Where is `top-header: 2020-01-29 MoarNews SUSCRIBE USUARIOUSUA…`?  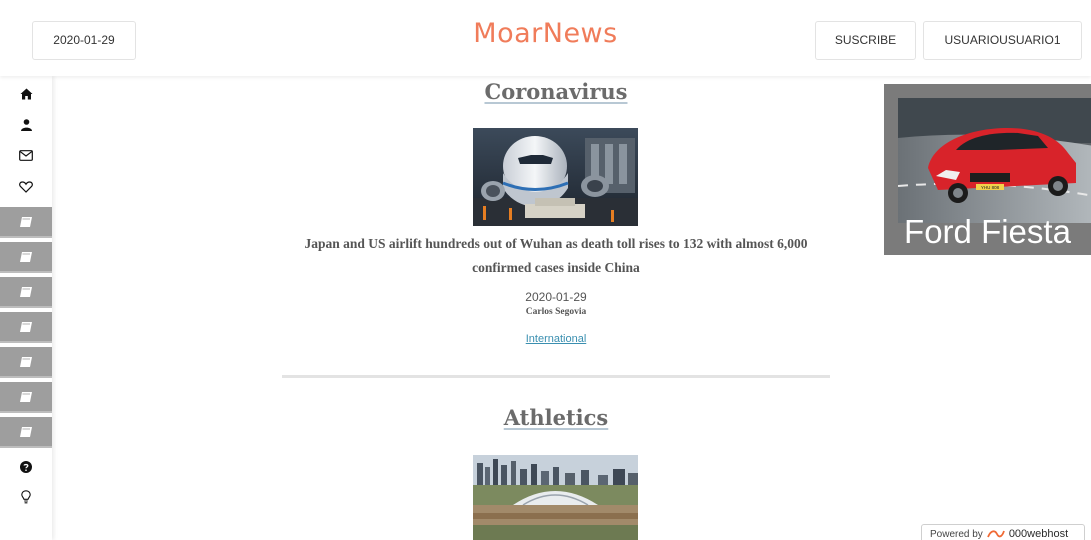 top-header: 2020-01-29 MoarNews SUSCRIBE USUARIOUSUA… is located at coordinates (545, 38).